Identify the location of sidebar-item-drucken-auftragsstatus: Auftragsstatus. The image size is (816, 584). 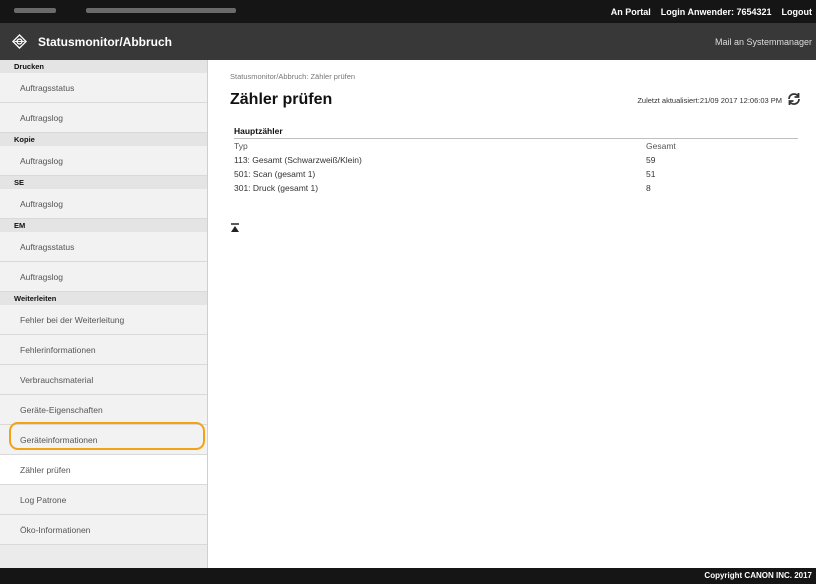
(103, 88).